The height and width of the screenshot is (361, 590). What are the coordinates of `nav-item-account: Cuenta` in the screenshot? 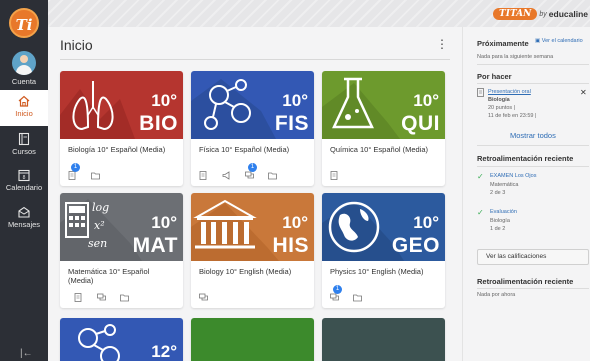 It's located at (24, 81).